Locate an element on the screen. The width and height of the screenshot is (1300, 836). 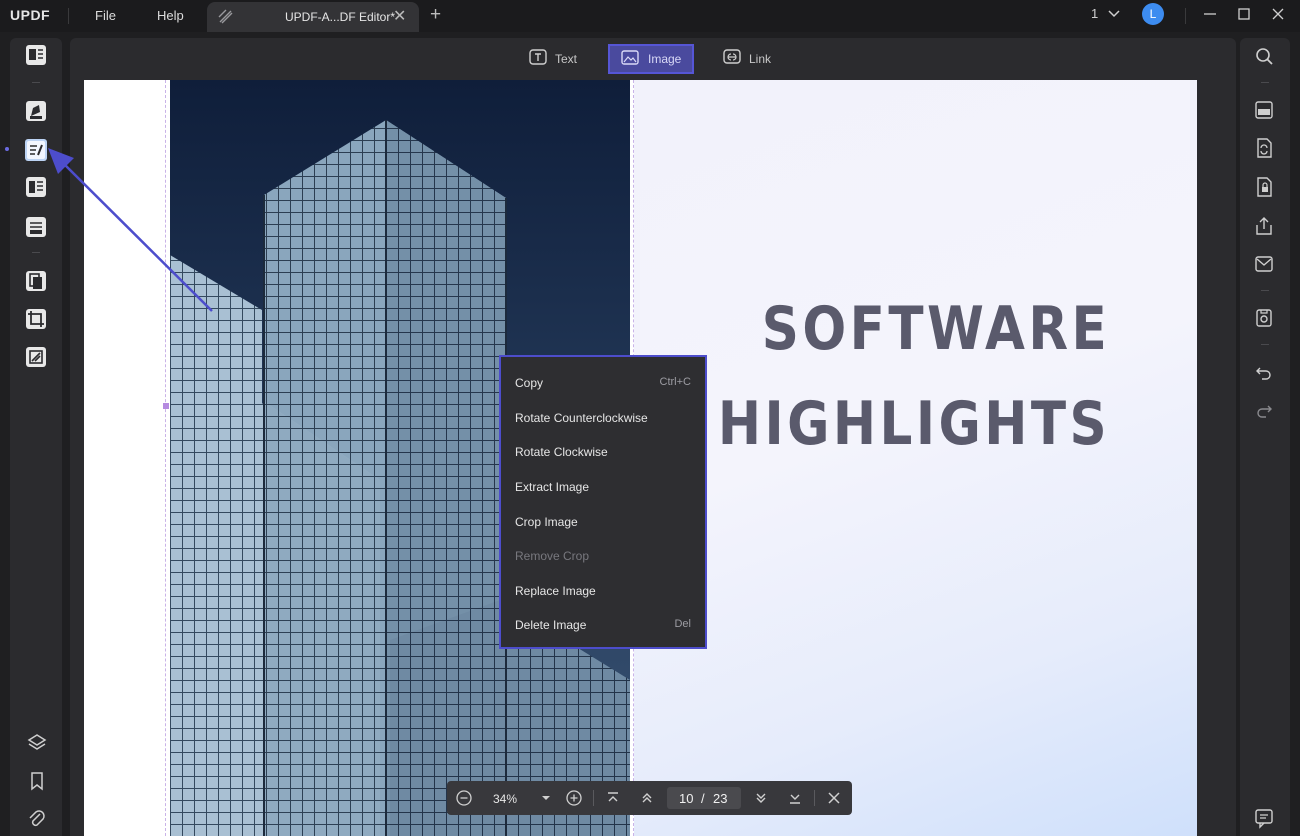
page-number-input: 10 / 23 is located at coordinates (704, 798).